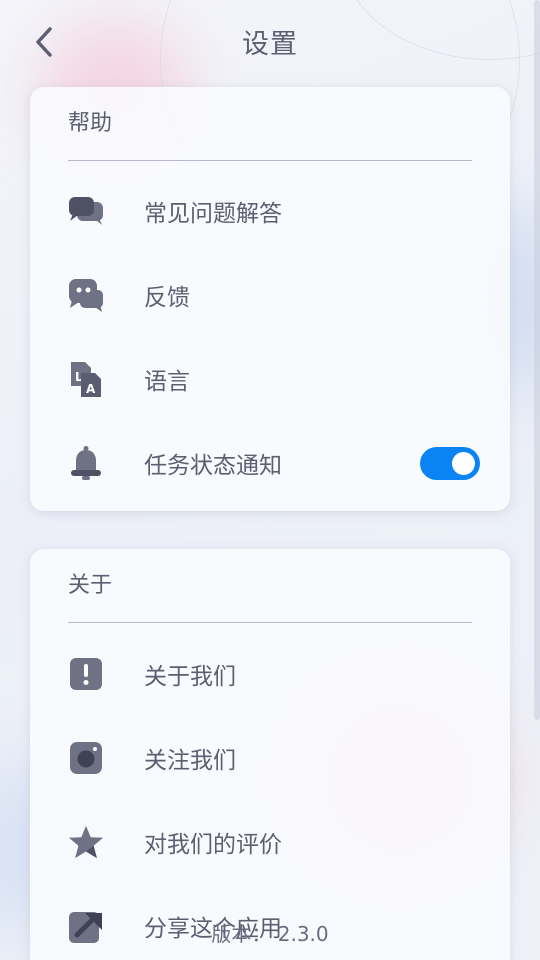  Describe the element at coordinates (213, 466) in the screenshot. I see `task-status-notification-label: 任务状态通知` at that location.